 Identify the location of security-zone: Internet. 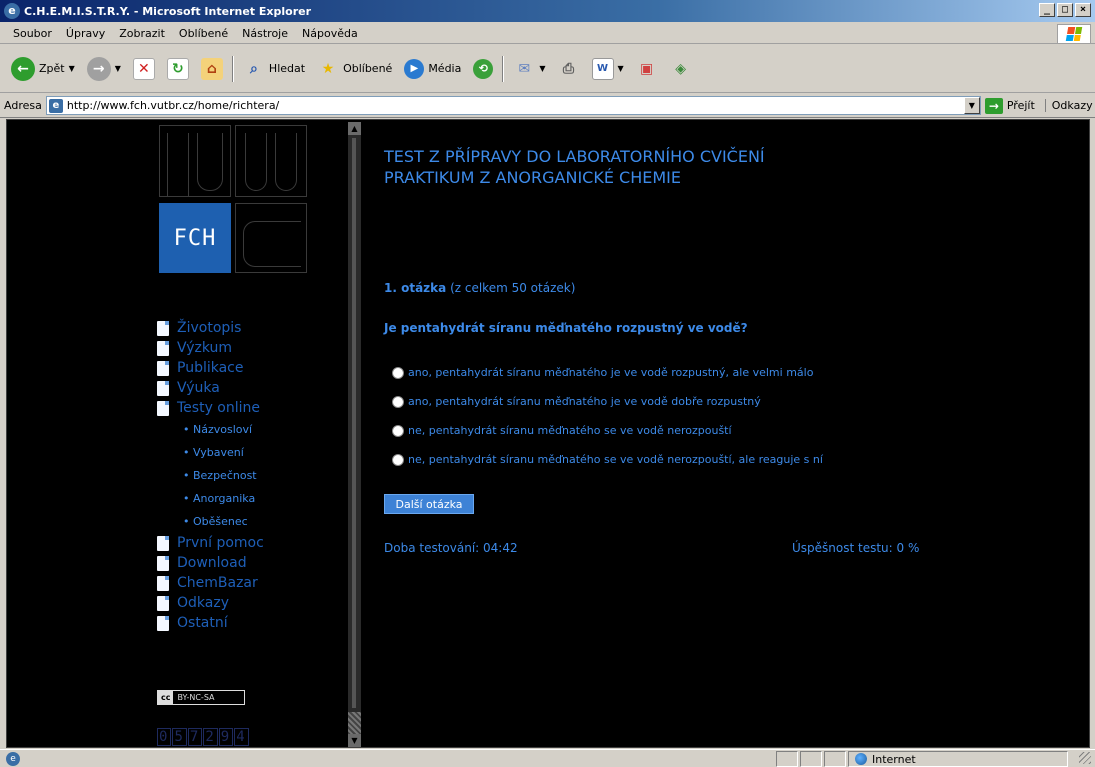
(958, 759).